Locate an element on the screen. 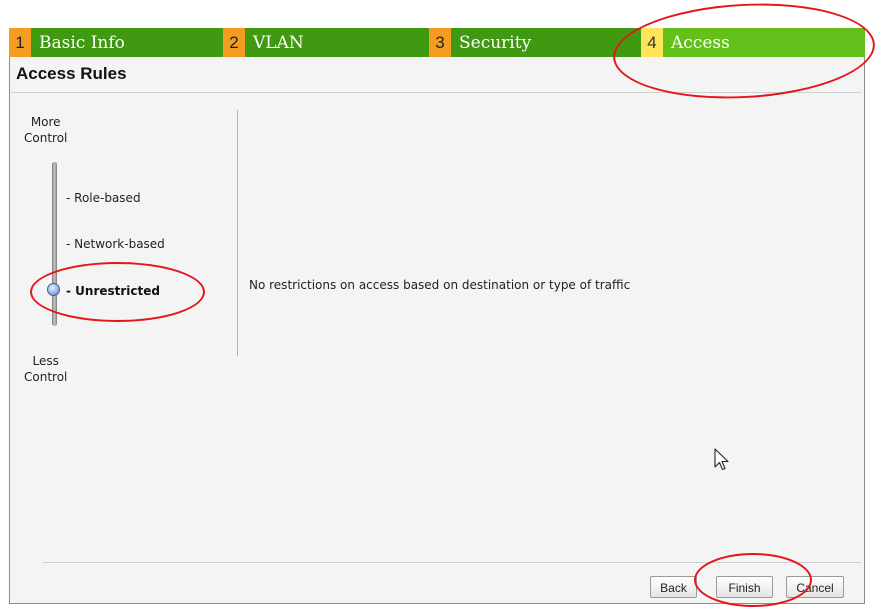 The width and height of the screenshot is (880, 607). slider-handle is located at coordinates (53, 289).